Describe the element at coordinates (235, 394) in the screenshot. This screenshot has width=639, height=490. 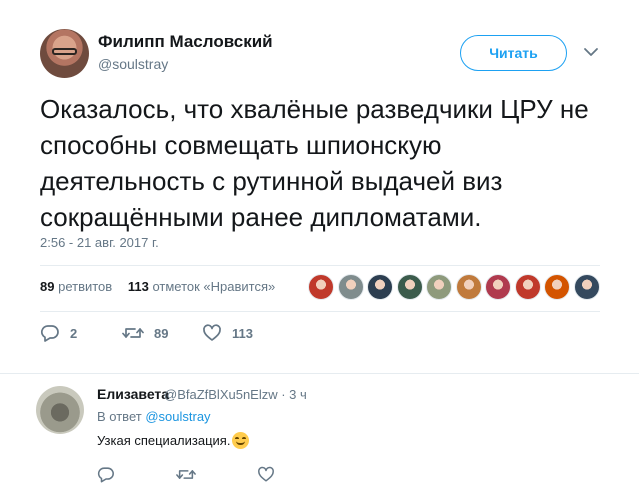
I see `reply-handle-time: @BfaZfBlXu5nElzw · 3 ч` at that location.